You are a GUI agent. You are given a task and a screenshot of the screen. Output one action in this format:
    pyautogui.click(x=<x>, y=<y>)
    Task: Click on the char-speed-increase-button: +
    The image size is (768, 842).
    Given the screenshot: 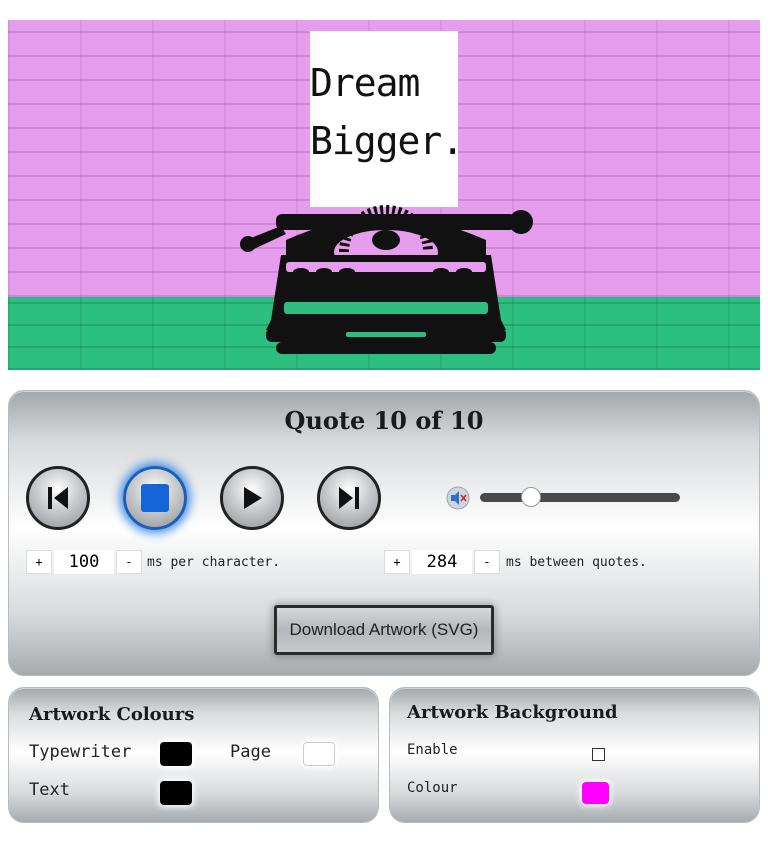 What is the action you would take?
    pyautogui.click(x=39, y=562)
    